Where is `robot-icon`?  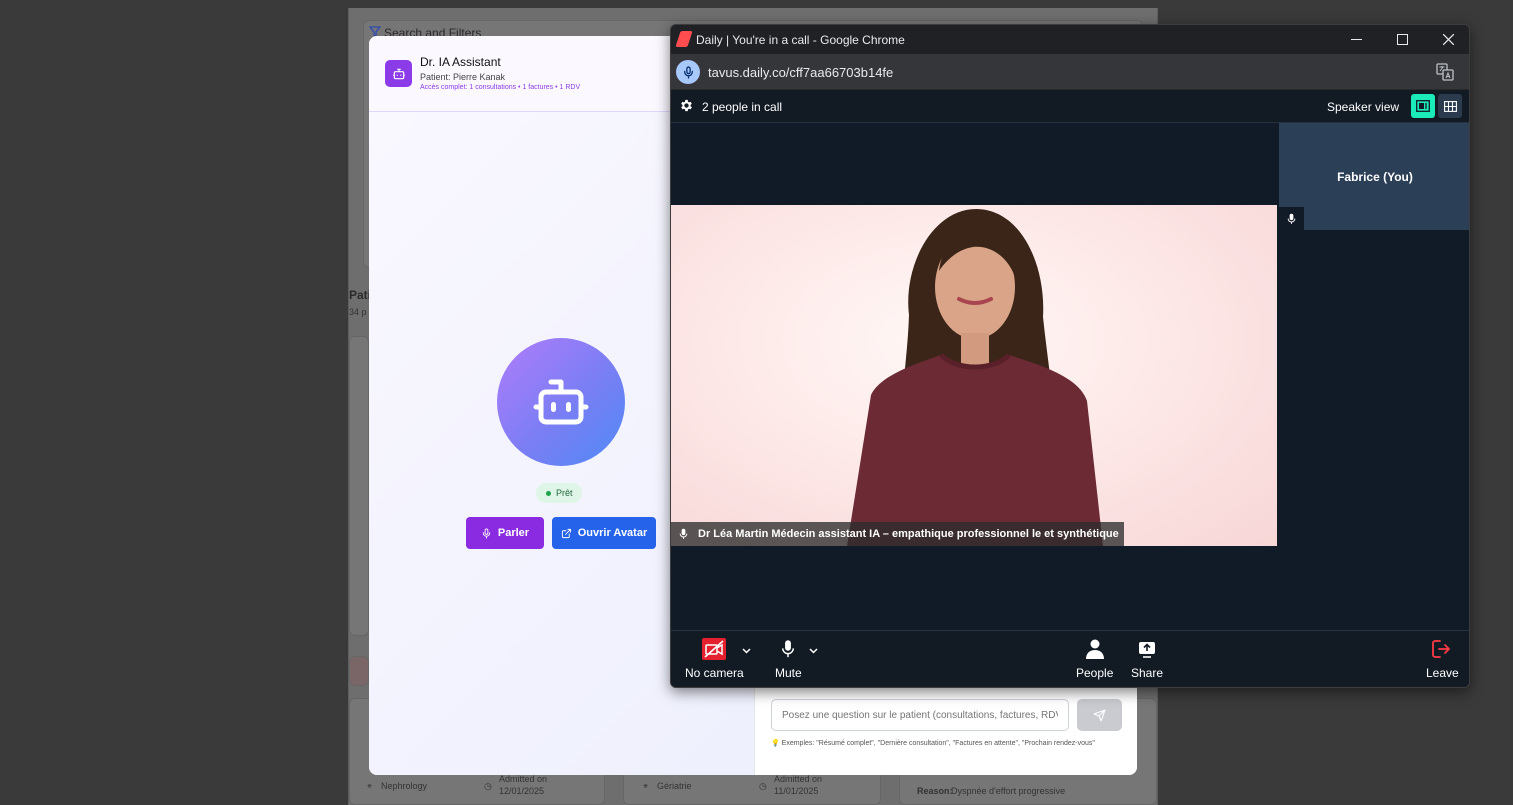 robot-icon is located at coordinates (398, 73).